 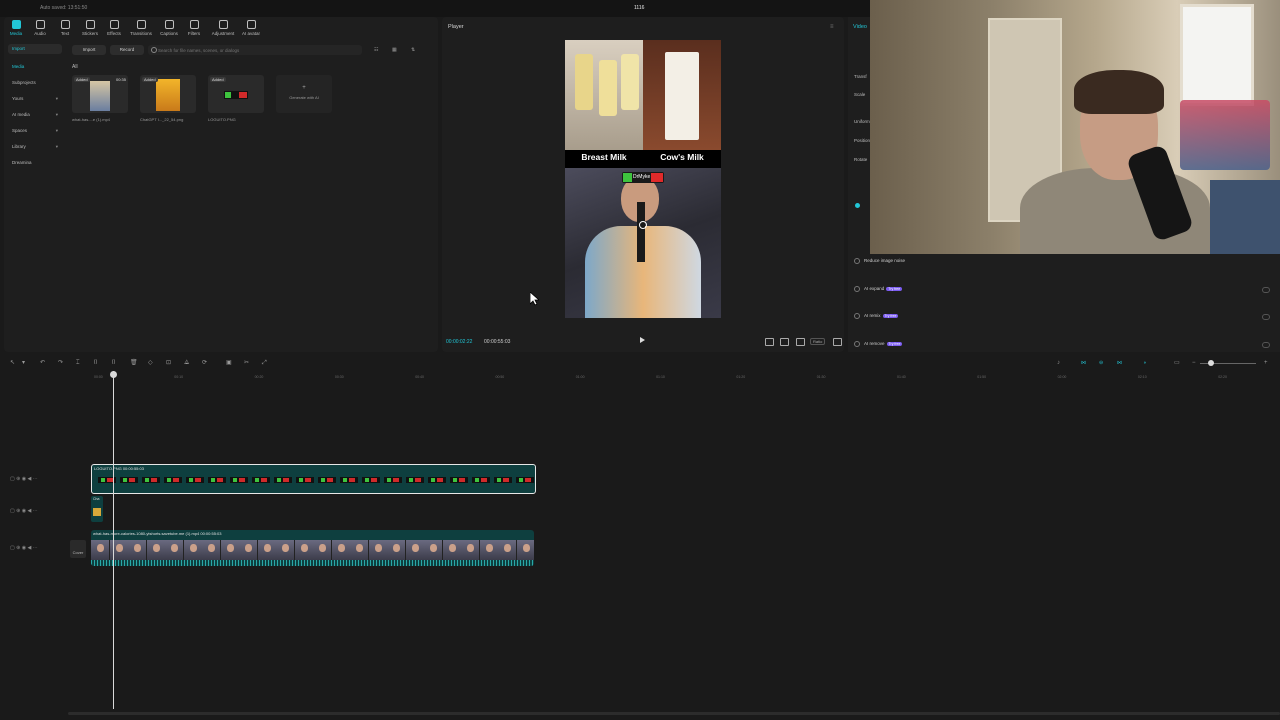 I want to click on select-tool-icon: ↖, so click(x=13, y=363).